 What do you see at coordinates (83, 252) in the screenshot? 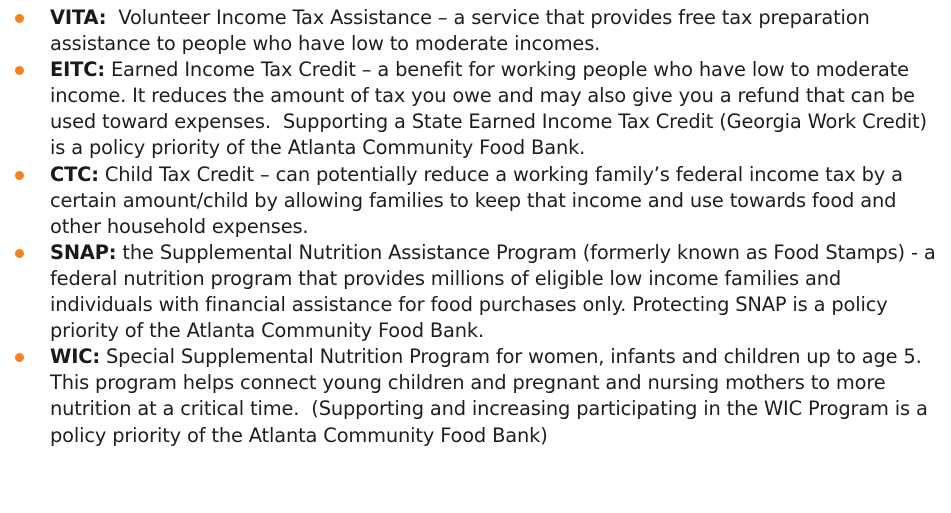
I see `term-label: SNAP:` at bounding box center [83, 252].